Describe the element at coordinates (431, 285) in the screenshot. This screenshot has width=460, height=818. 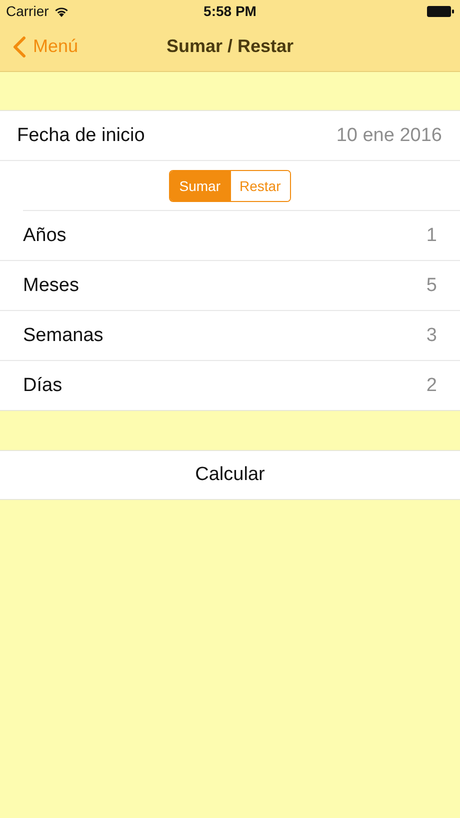
I see `row-value: 5` at that location.